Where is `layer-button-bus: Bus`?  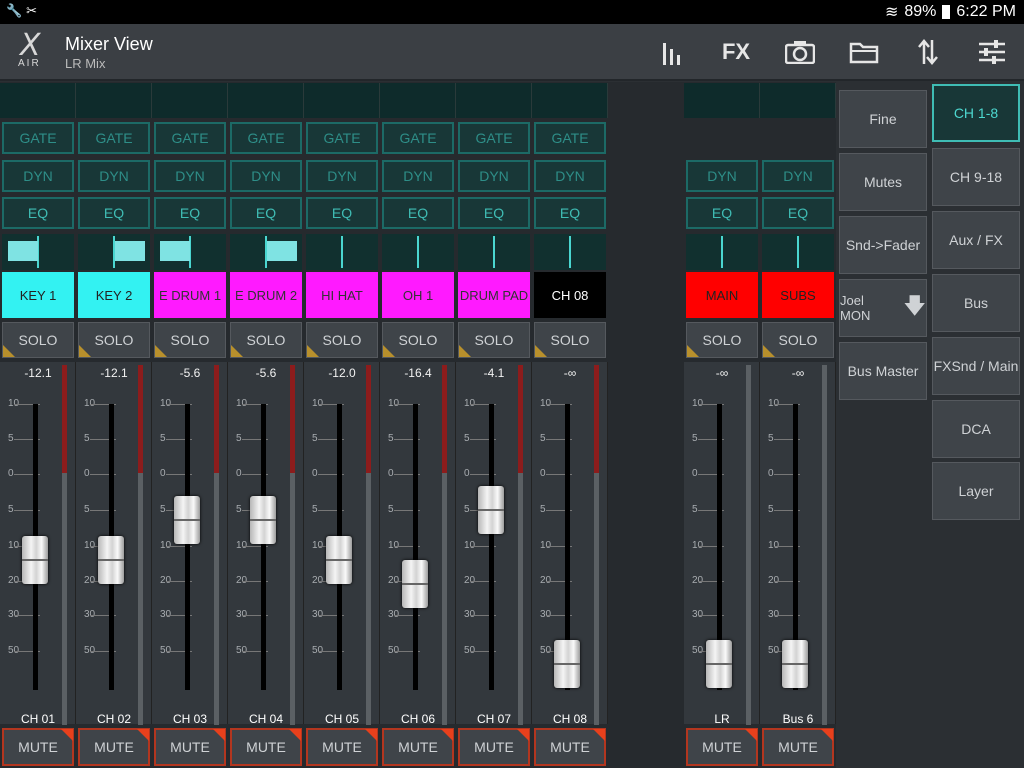
layer-button-bus: Bus is located at coordinates (976, 303).